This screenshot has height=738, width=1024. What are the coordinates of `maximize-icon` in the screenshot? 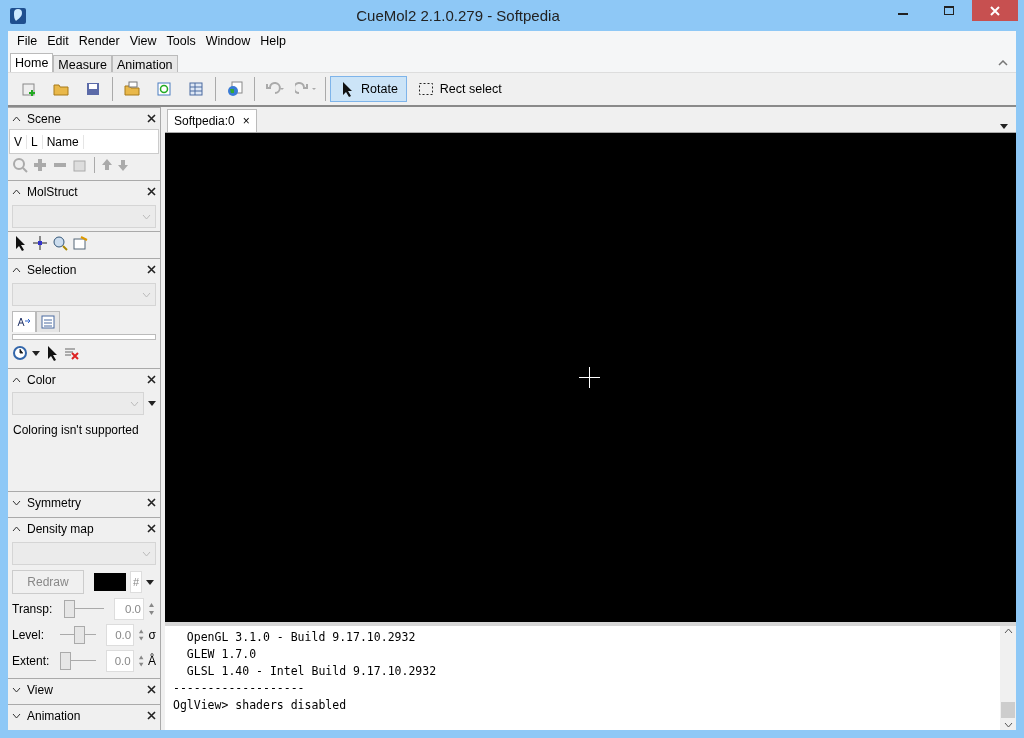 It's located at (949, 10).